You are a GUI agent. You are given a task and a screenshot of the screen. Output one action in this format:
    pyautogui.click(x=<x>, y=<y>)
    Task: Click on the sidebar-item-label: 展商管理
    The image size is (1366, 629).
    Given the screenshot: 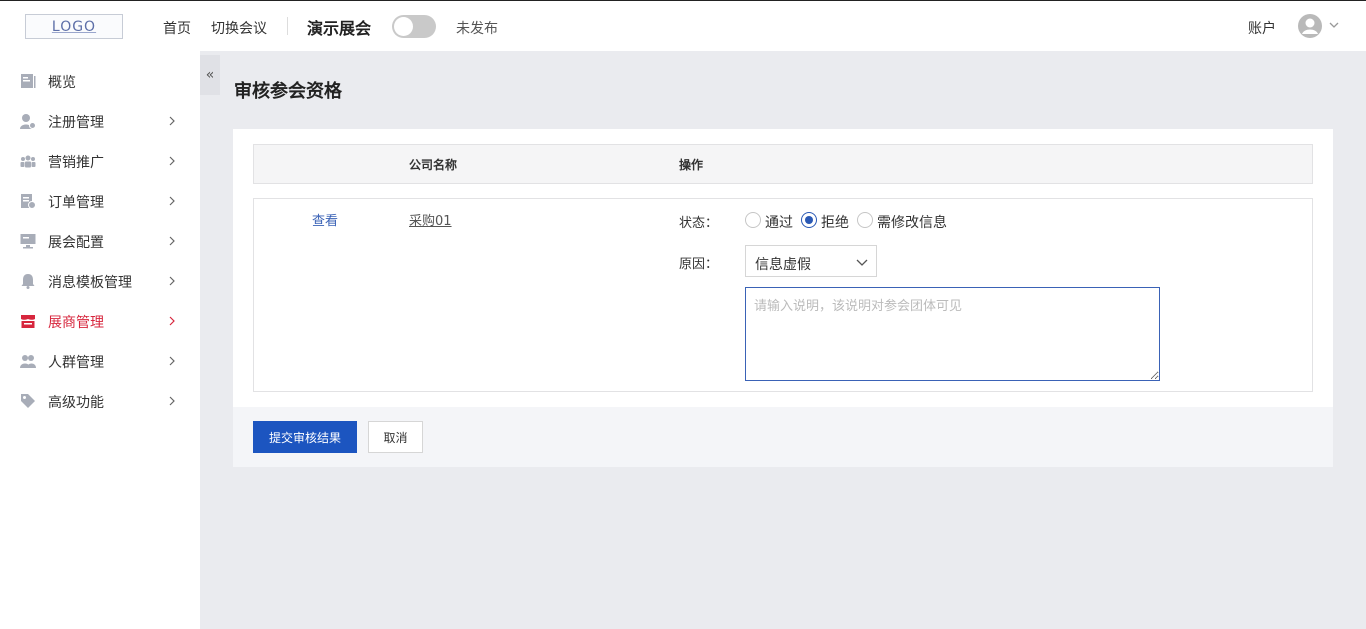 What is the action you would take?
    pyautogui.click(x=76, y=323)
    